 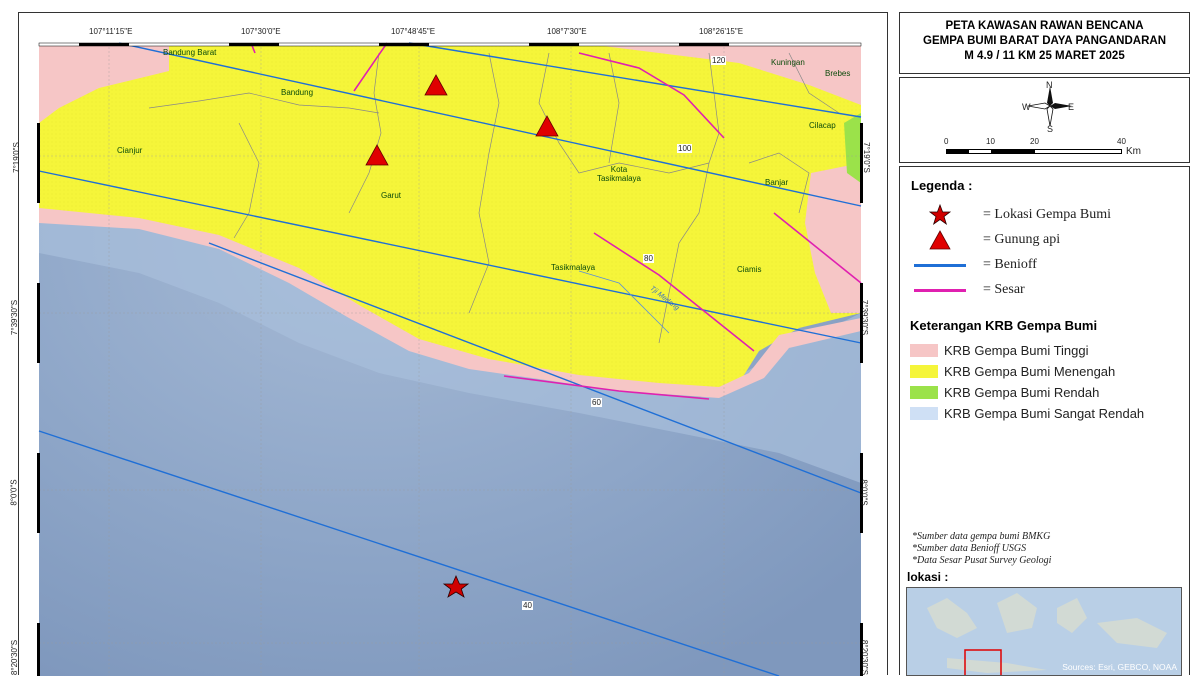 I want to click on lon-label: 108°26'15"E, so click(x=721, y=31).